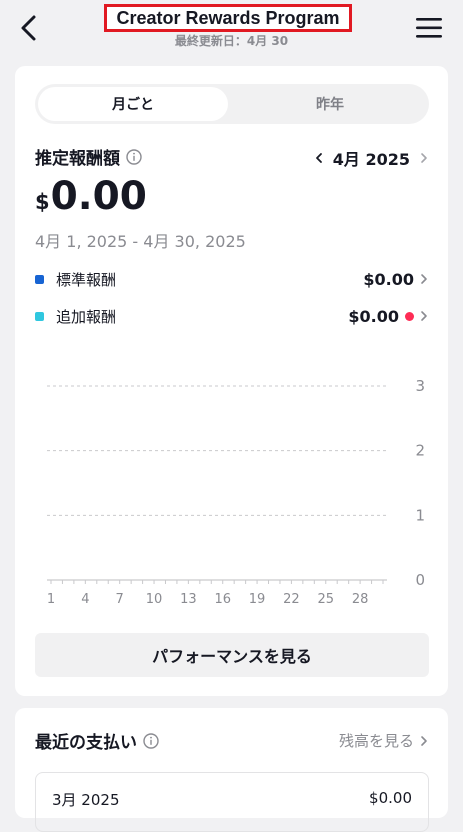  What do you see at coordinates (360, 599) in the screenshot?
I see `x-tick-label: 28` at bounding box center [360, 599].